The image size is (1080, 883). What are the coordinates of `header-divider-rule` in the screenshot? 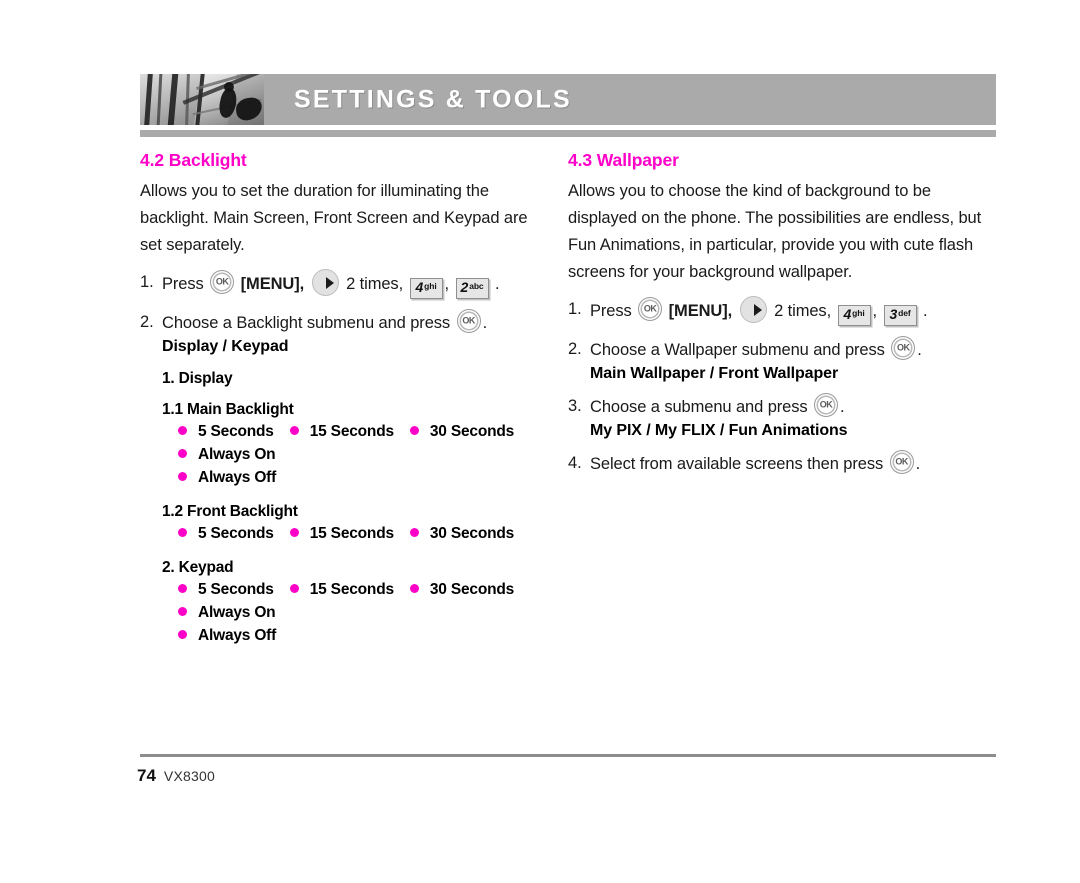 It's located at (568, 133).